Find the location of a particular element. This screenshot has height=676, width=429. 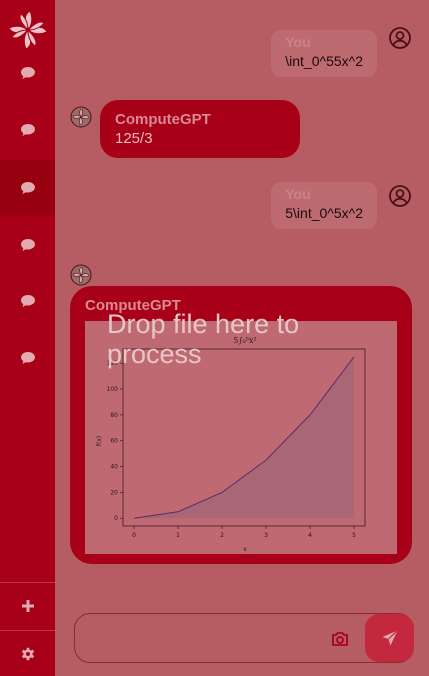

area-fill is located at coordinates (244, 437).